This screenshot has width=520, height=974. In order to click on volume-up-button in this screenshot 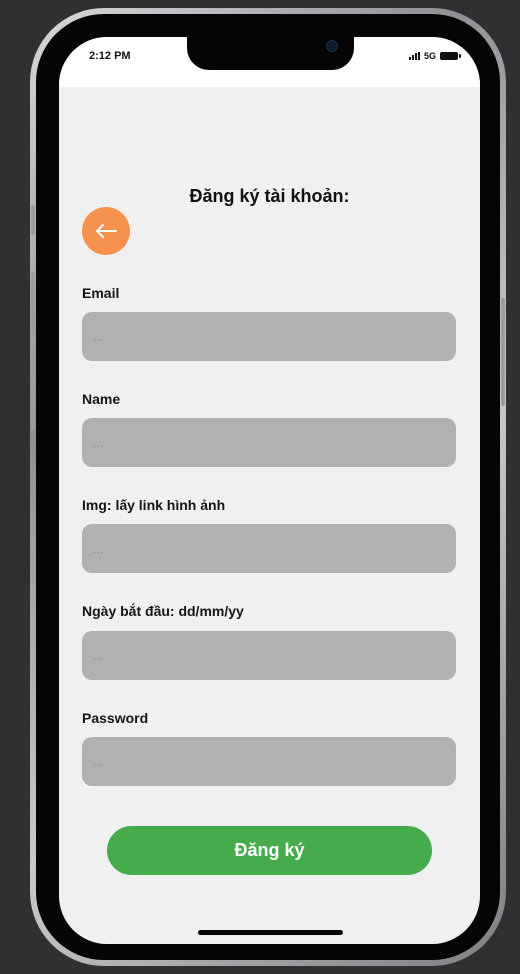, I will do `click(33, 305)`.